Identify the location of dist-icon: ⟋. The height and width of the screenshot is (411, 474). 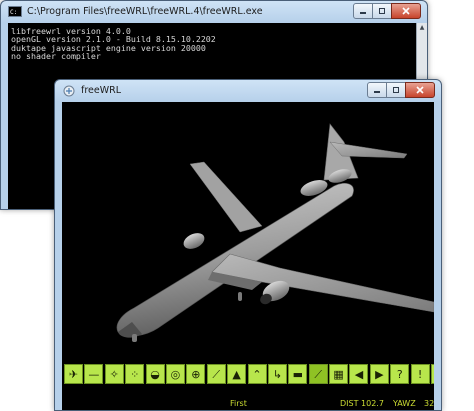
(216, 374).